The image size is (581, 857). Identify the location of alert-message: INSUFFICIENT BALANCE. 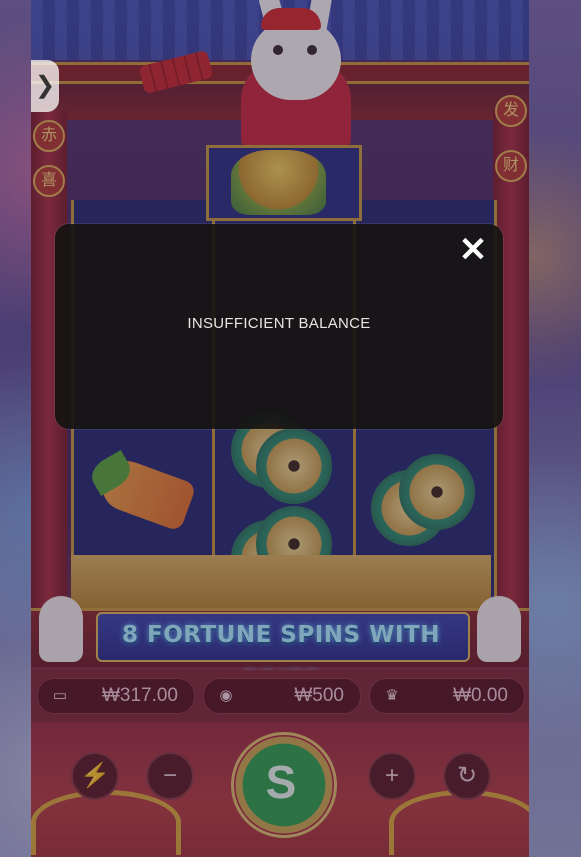
(279, 323).